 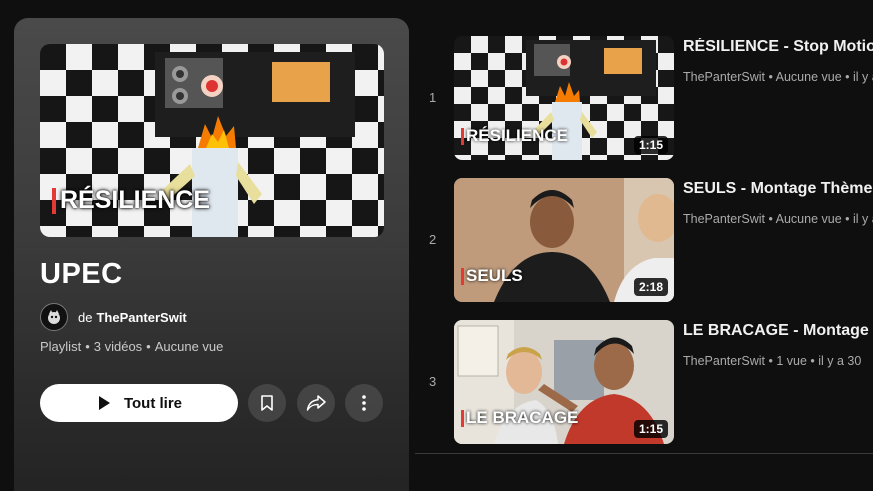 I want to click on more-vert-icon, so click(x=364, y=403).